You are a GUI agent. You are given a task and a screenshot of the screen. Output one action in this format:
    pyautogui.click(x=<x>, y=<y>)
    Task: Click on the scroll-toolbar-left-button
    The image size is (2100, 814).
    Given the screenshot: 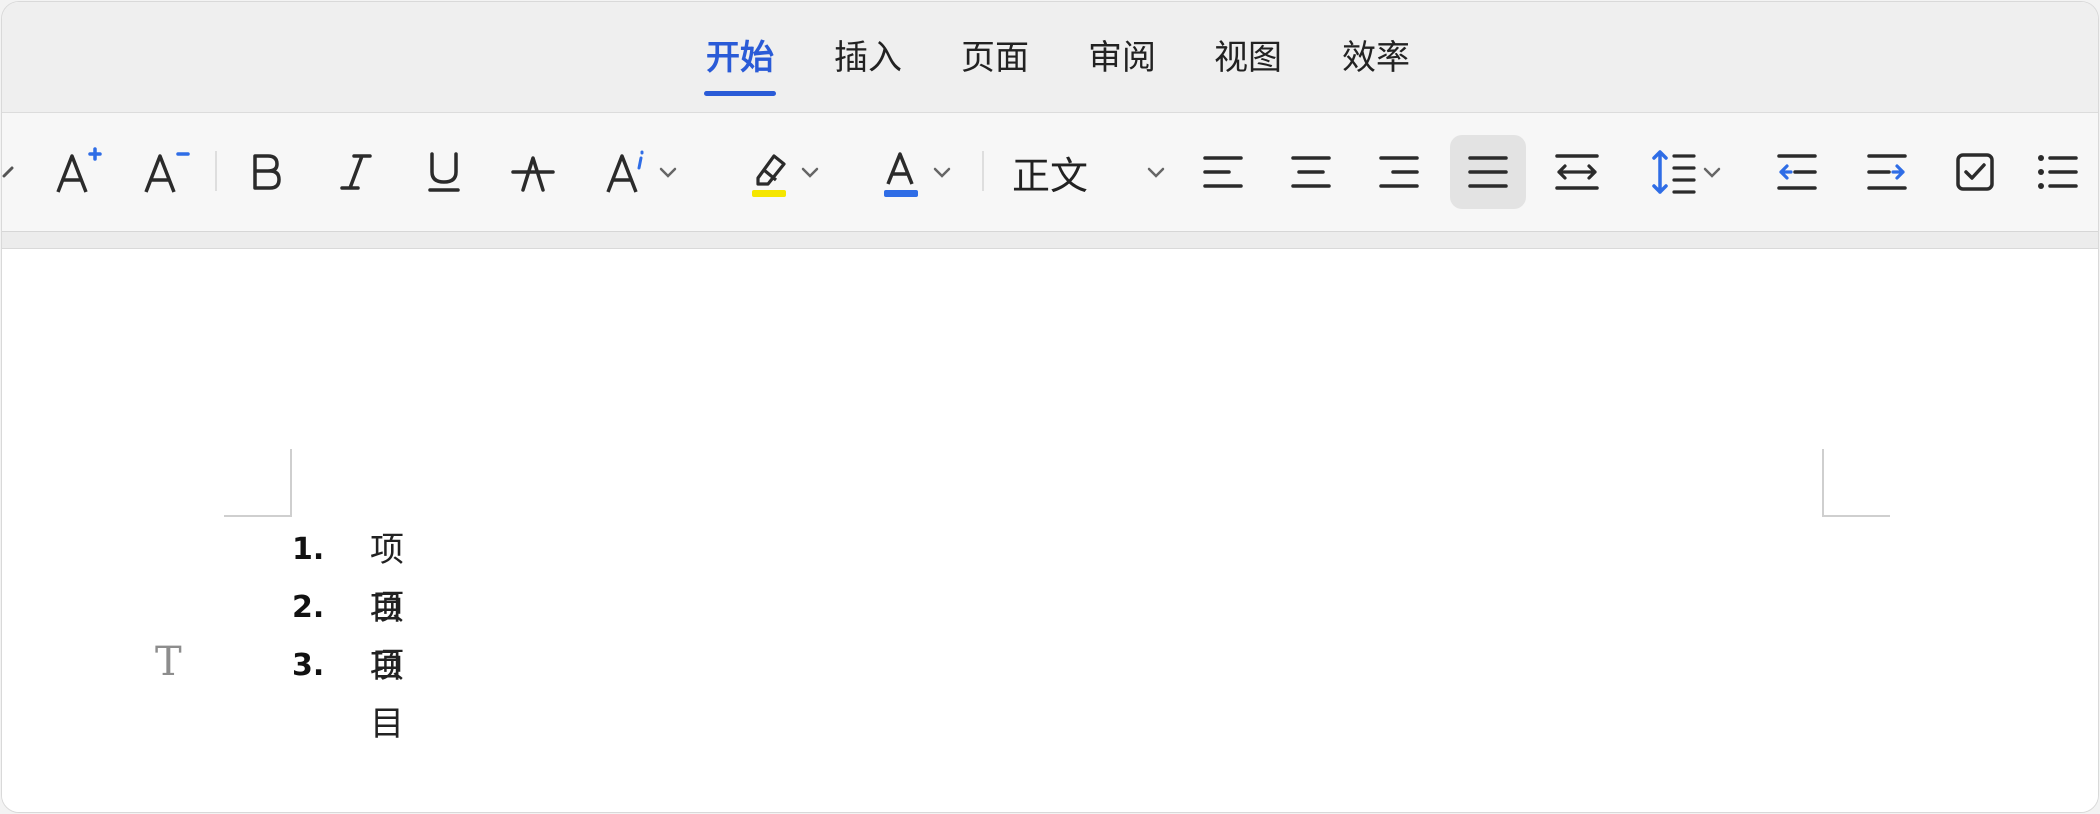 What is the action you would take?
    pyautogui.click(x=12, y=172)
    